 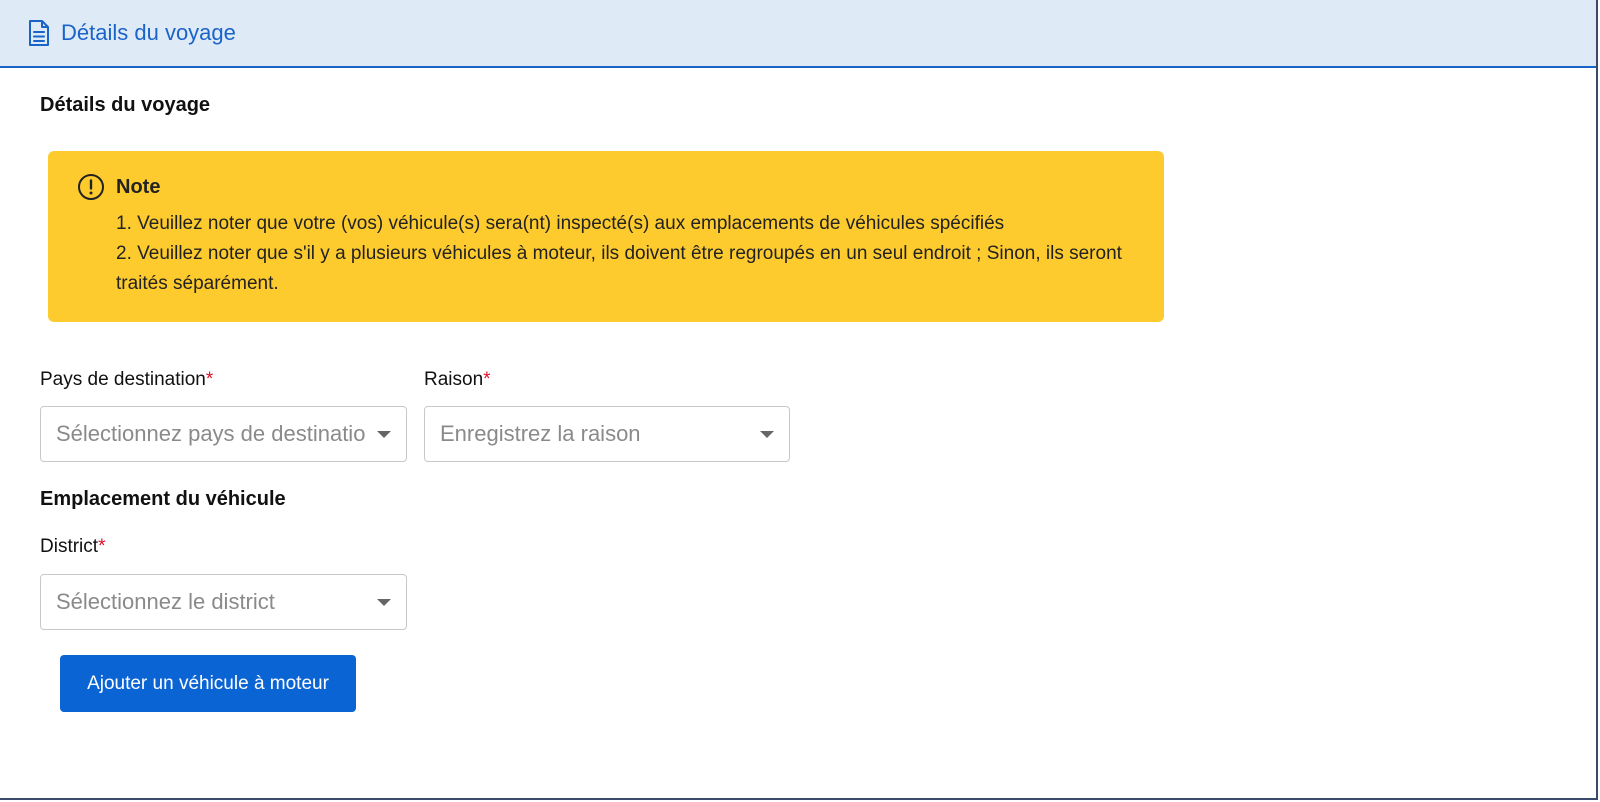 What do you see at coordinates (123, 379) in the screenshot?
I see `destination-label-text: Pays de destination` at bounding box center [123, 379].